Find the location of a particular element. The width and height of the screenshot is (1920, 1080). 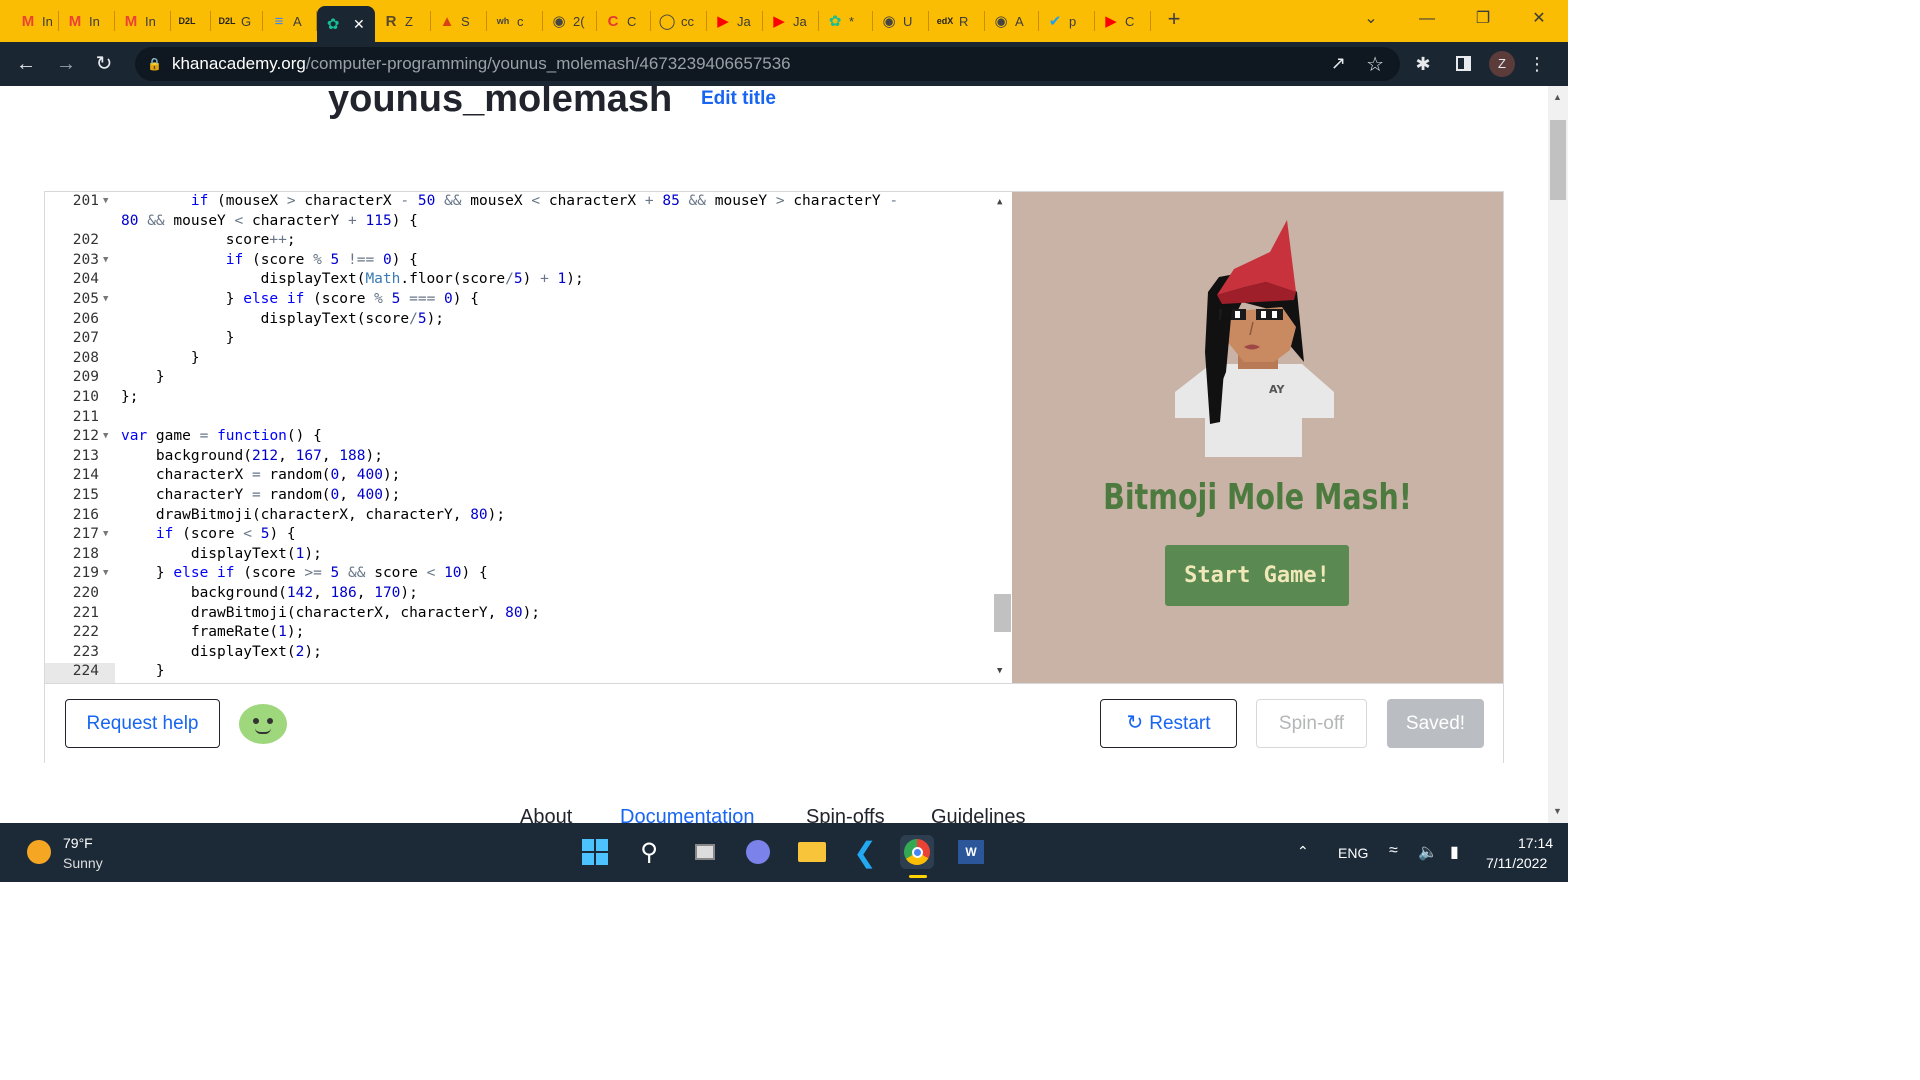

code-line: 80 && mouseY < characterY + 115) { is located at coordinates (528, 222).